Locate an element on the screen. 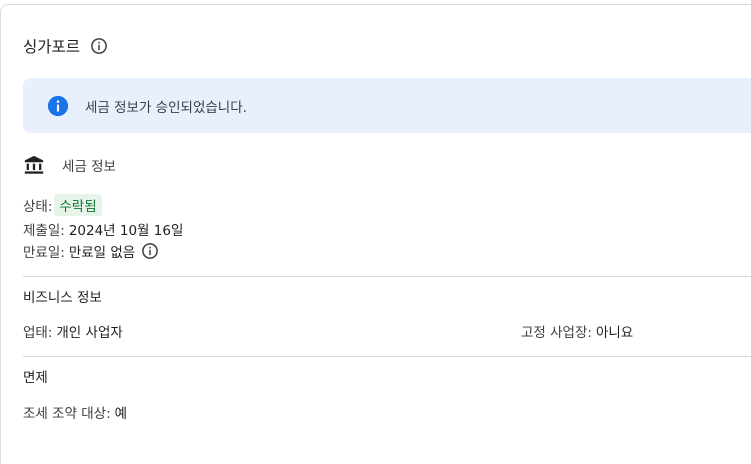  submitted-row: 제출일: 2024년 10월 16일 is located at coordinates (103, 229).